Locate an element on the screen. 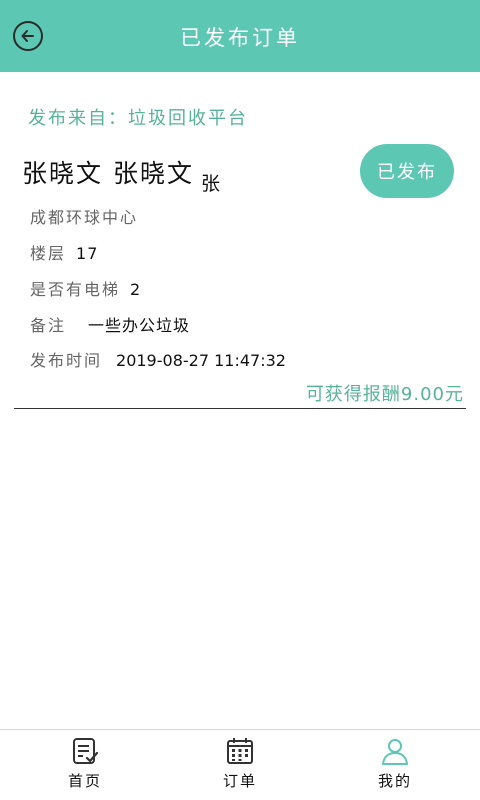  remark-label: 备注 is located at coordinates (48, 325).